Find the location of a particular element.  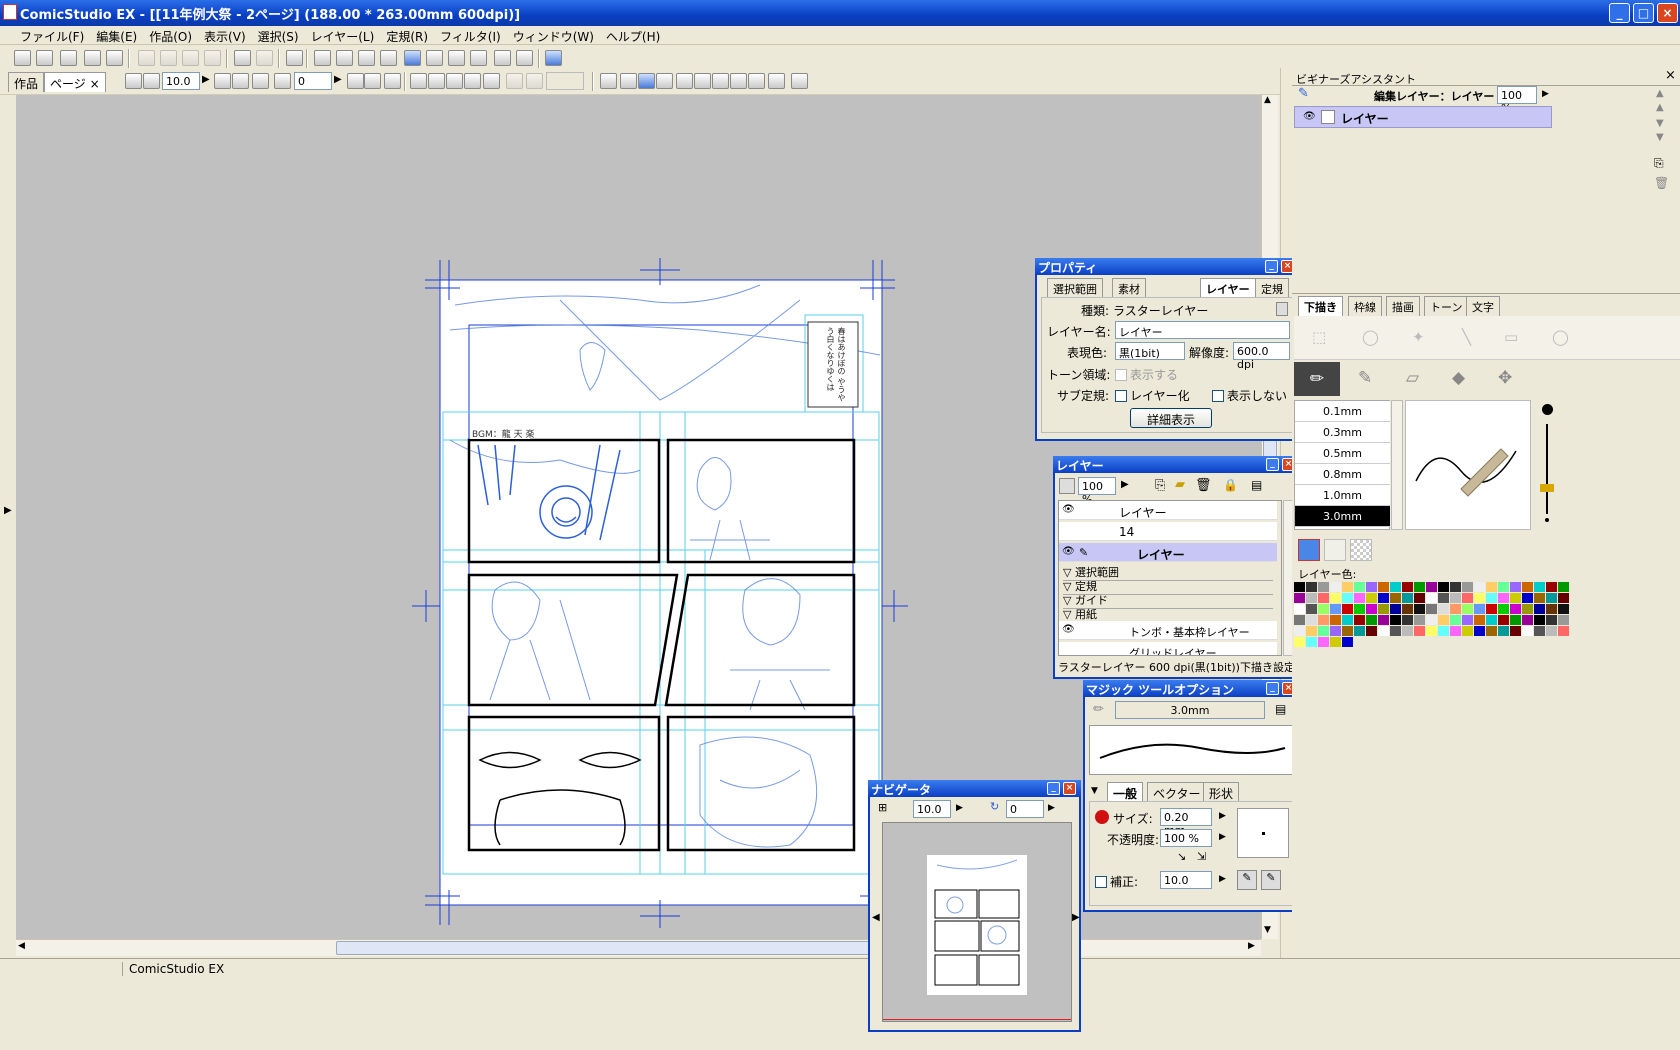

scroll-up-icon: ▲ is located at coordinates (1267, 100).